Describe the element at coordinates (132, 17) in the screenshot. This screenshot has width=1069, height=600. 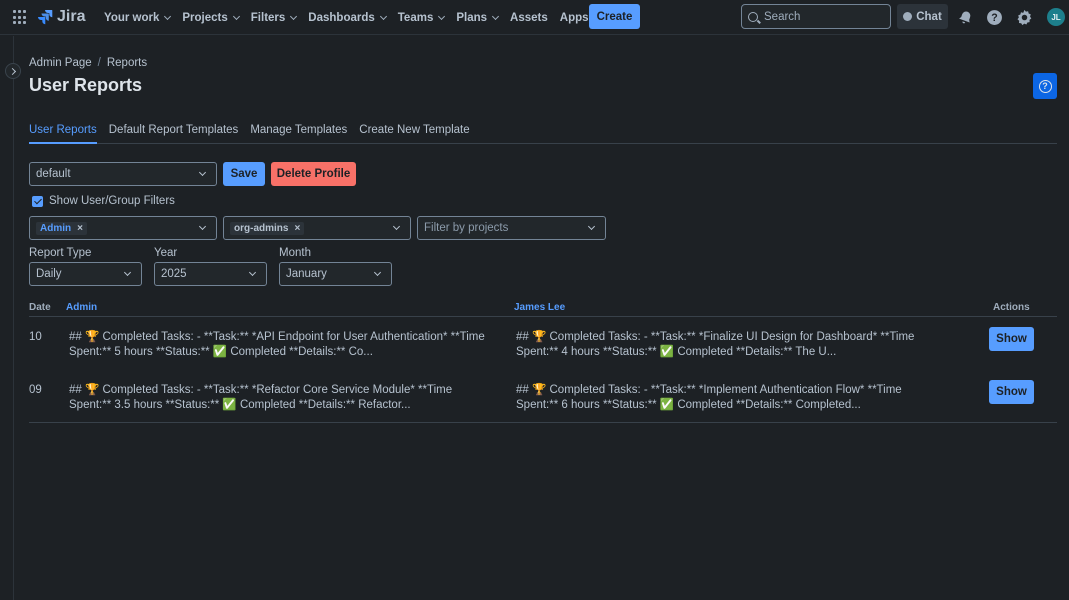
I see `nav-label: Your work` at that location.